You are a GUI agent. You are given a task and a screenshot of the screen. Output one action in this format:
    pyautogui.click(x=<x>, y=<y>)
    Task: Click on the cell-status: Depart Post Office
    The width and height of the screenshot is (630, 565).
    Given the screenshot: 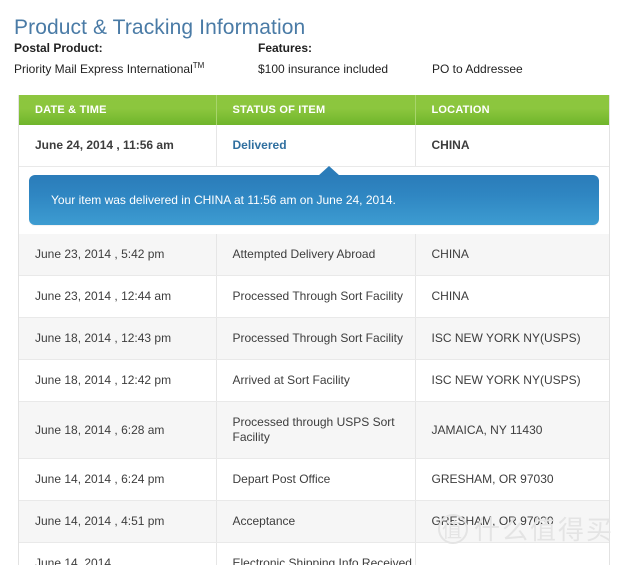 What is the action you would take?
    pyautogui.click(x=316, y=479)
    